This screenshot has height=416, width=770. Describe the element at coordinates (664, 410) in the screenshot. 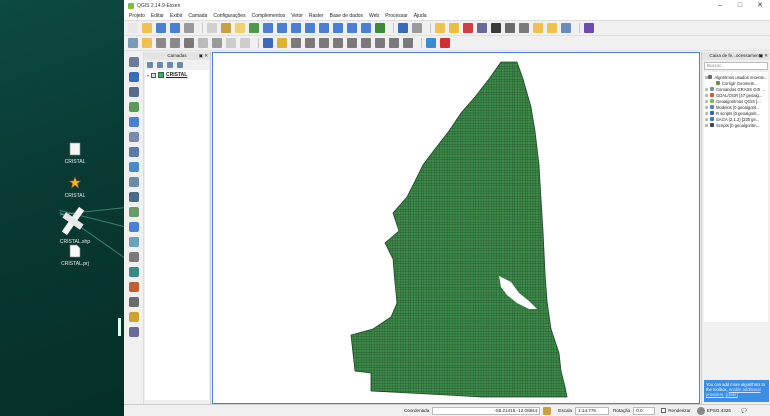

I see `render-checkbox` at that location.